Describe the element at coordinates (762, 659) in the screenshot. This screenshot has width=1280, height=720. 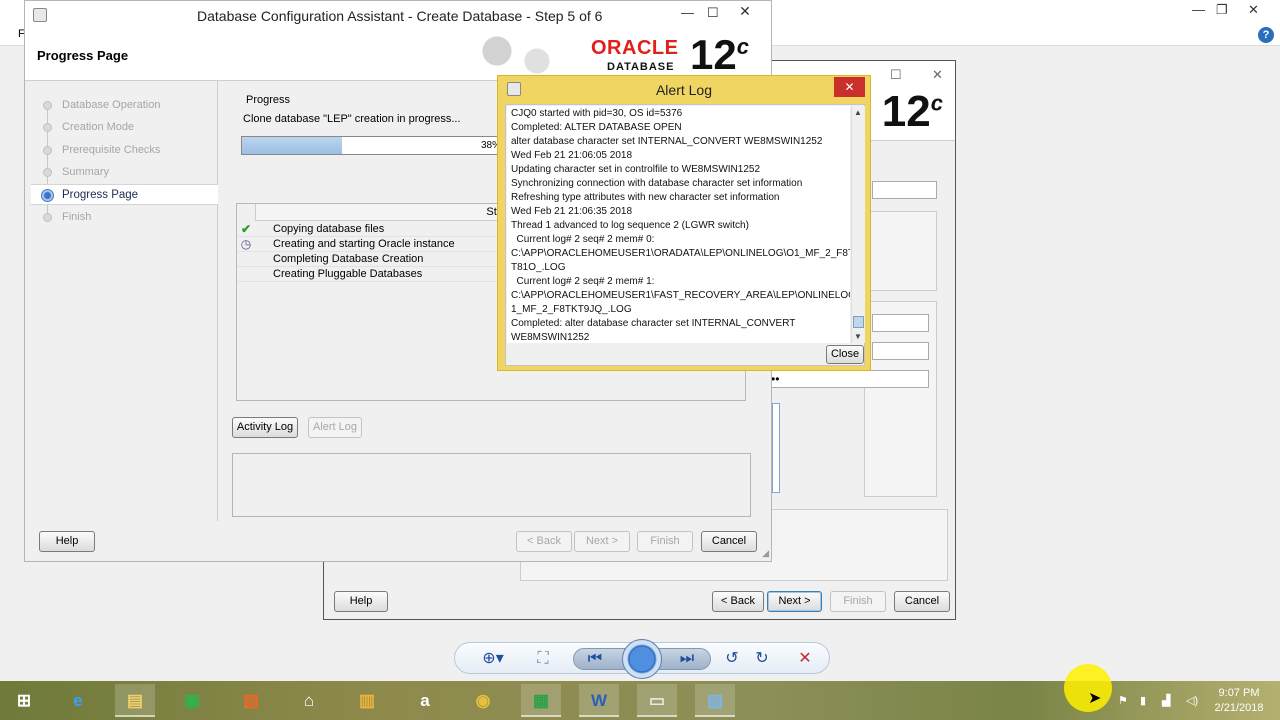
I see `rotate-right-icon: ↻` at that location.